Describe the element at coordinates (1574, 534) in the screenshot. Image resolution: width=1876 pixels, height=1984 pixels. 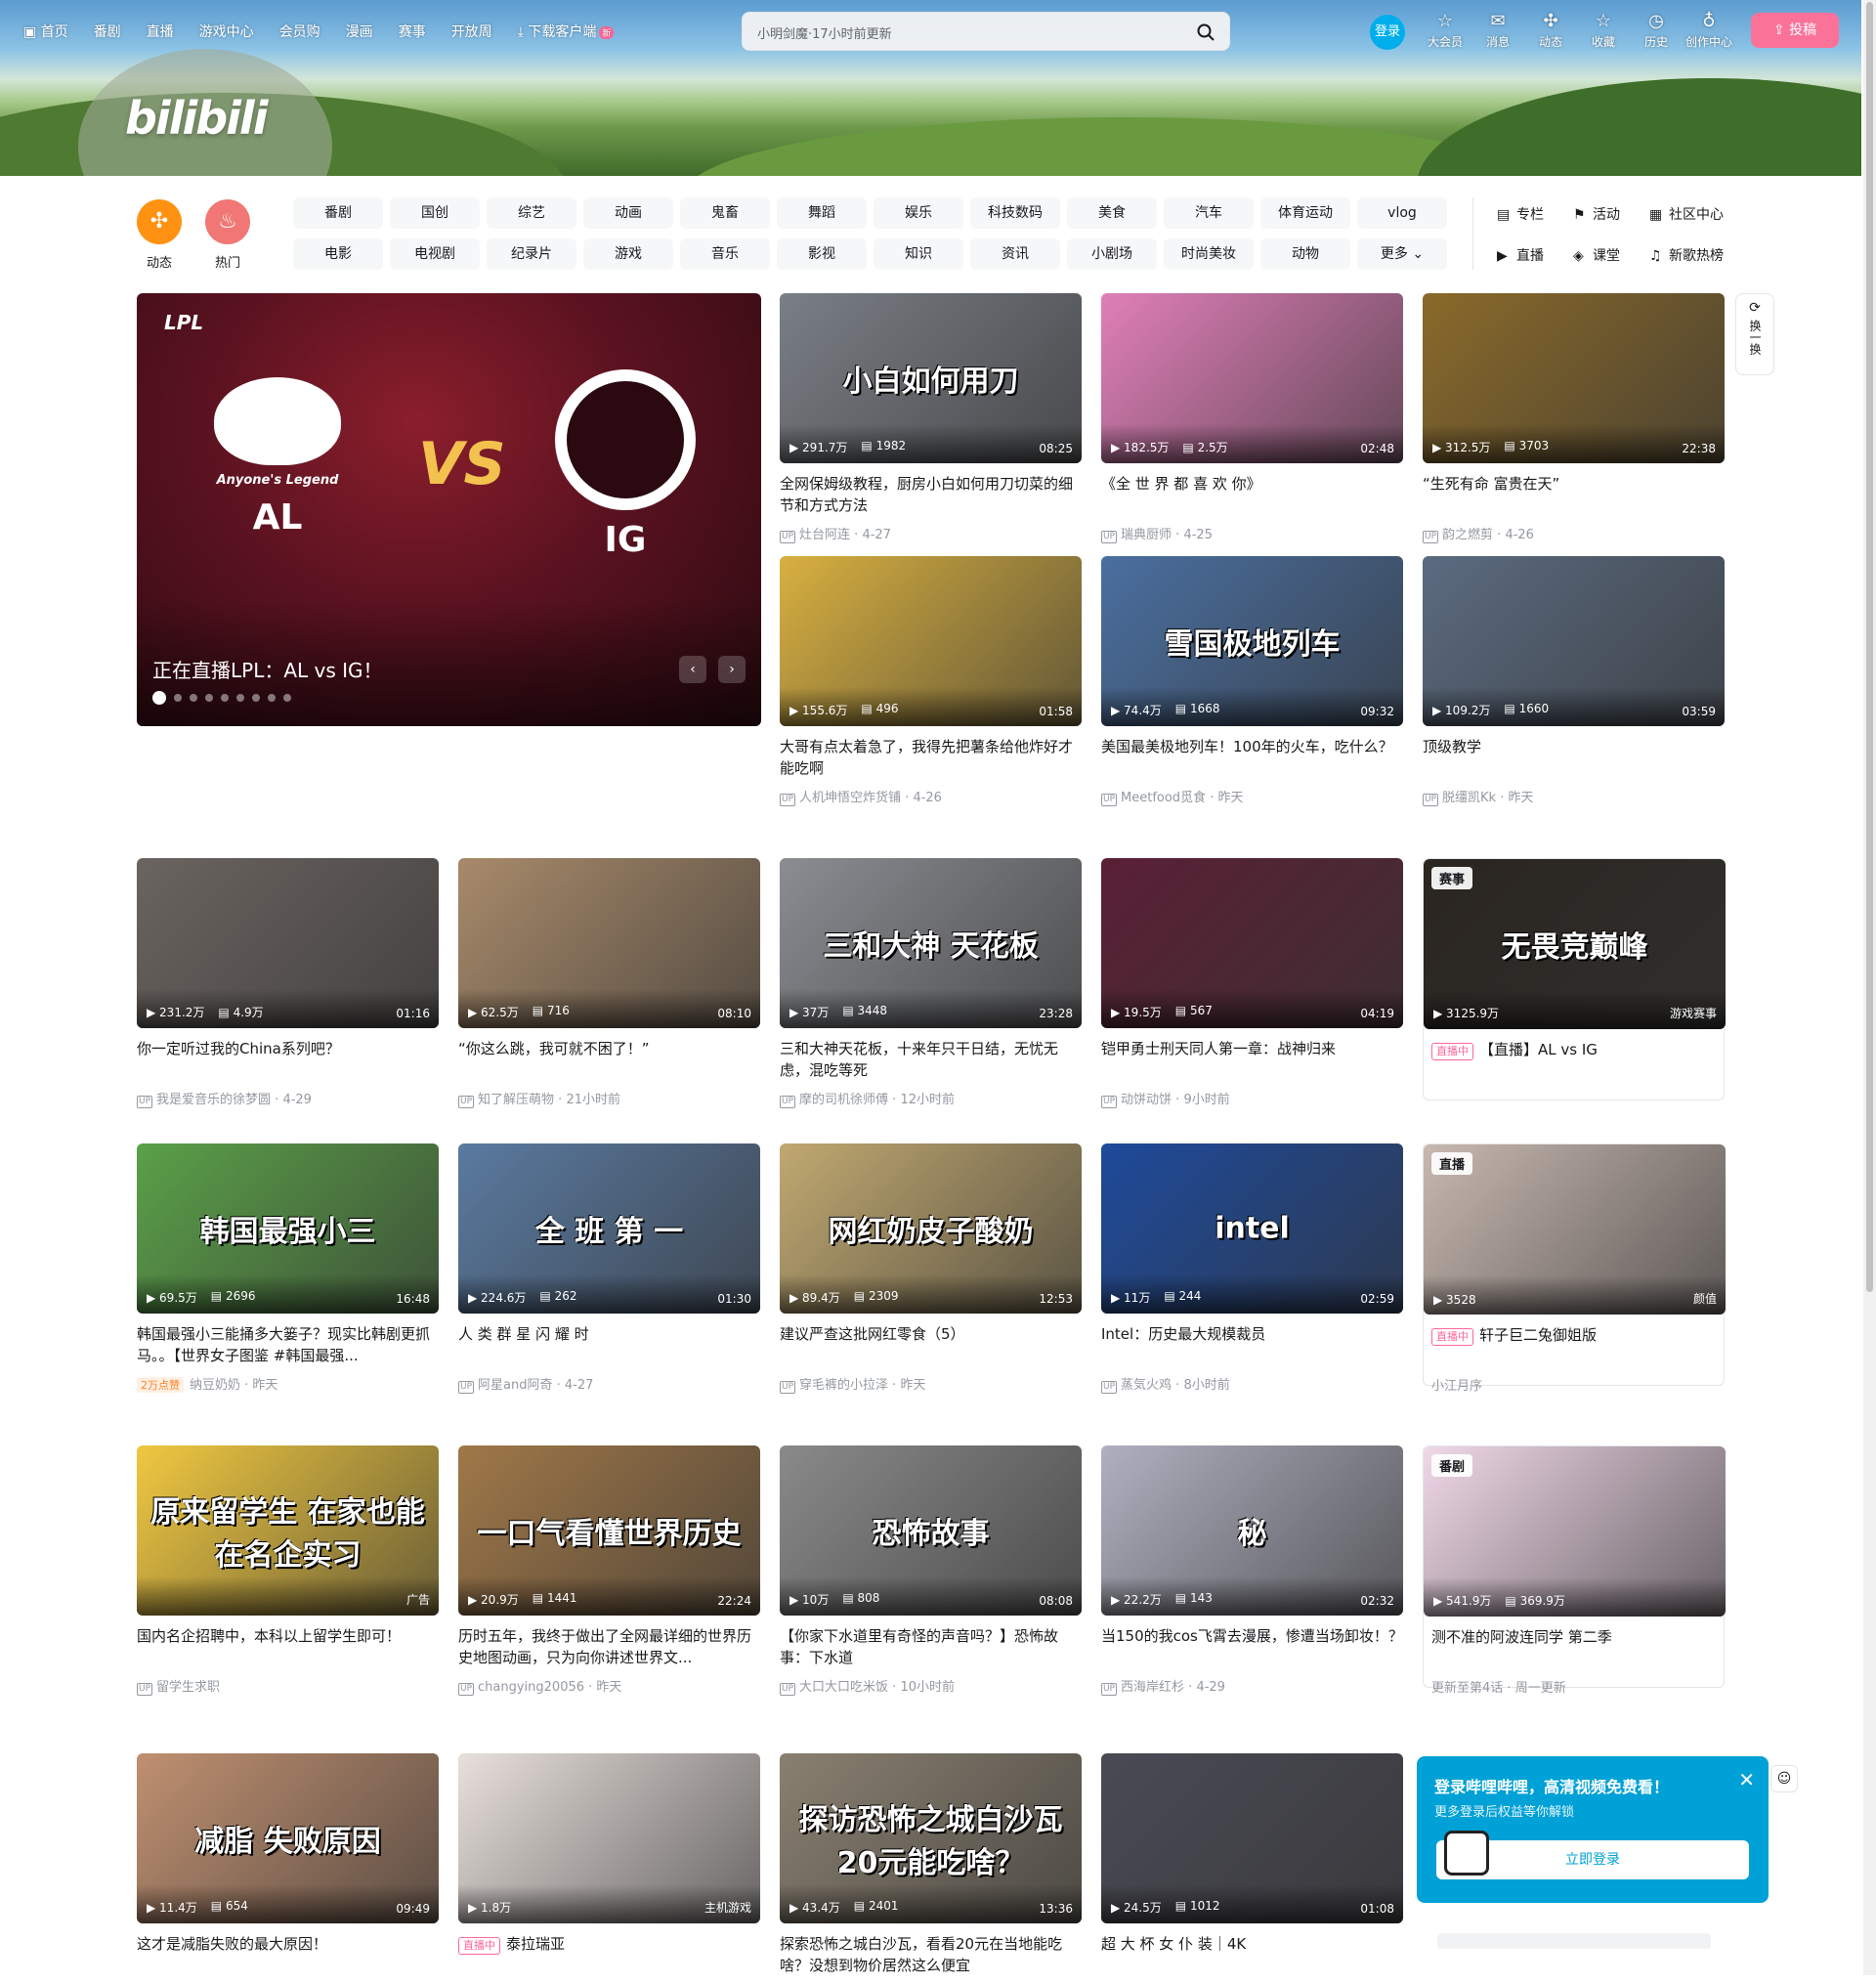
I see `video-meta: UP 韵之燃剪 · 4-26` at that location.